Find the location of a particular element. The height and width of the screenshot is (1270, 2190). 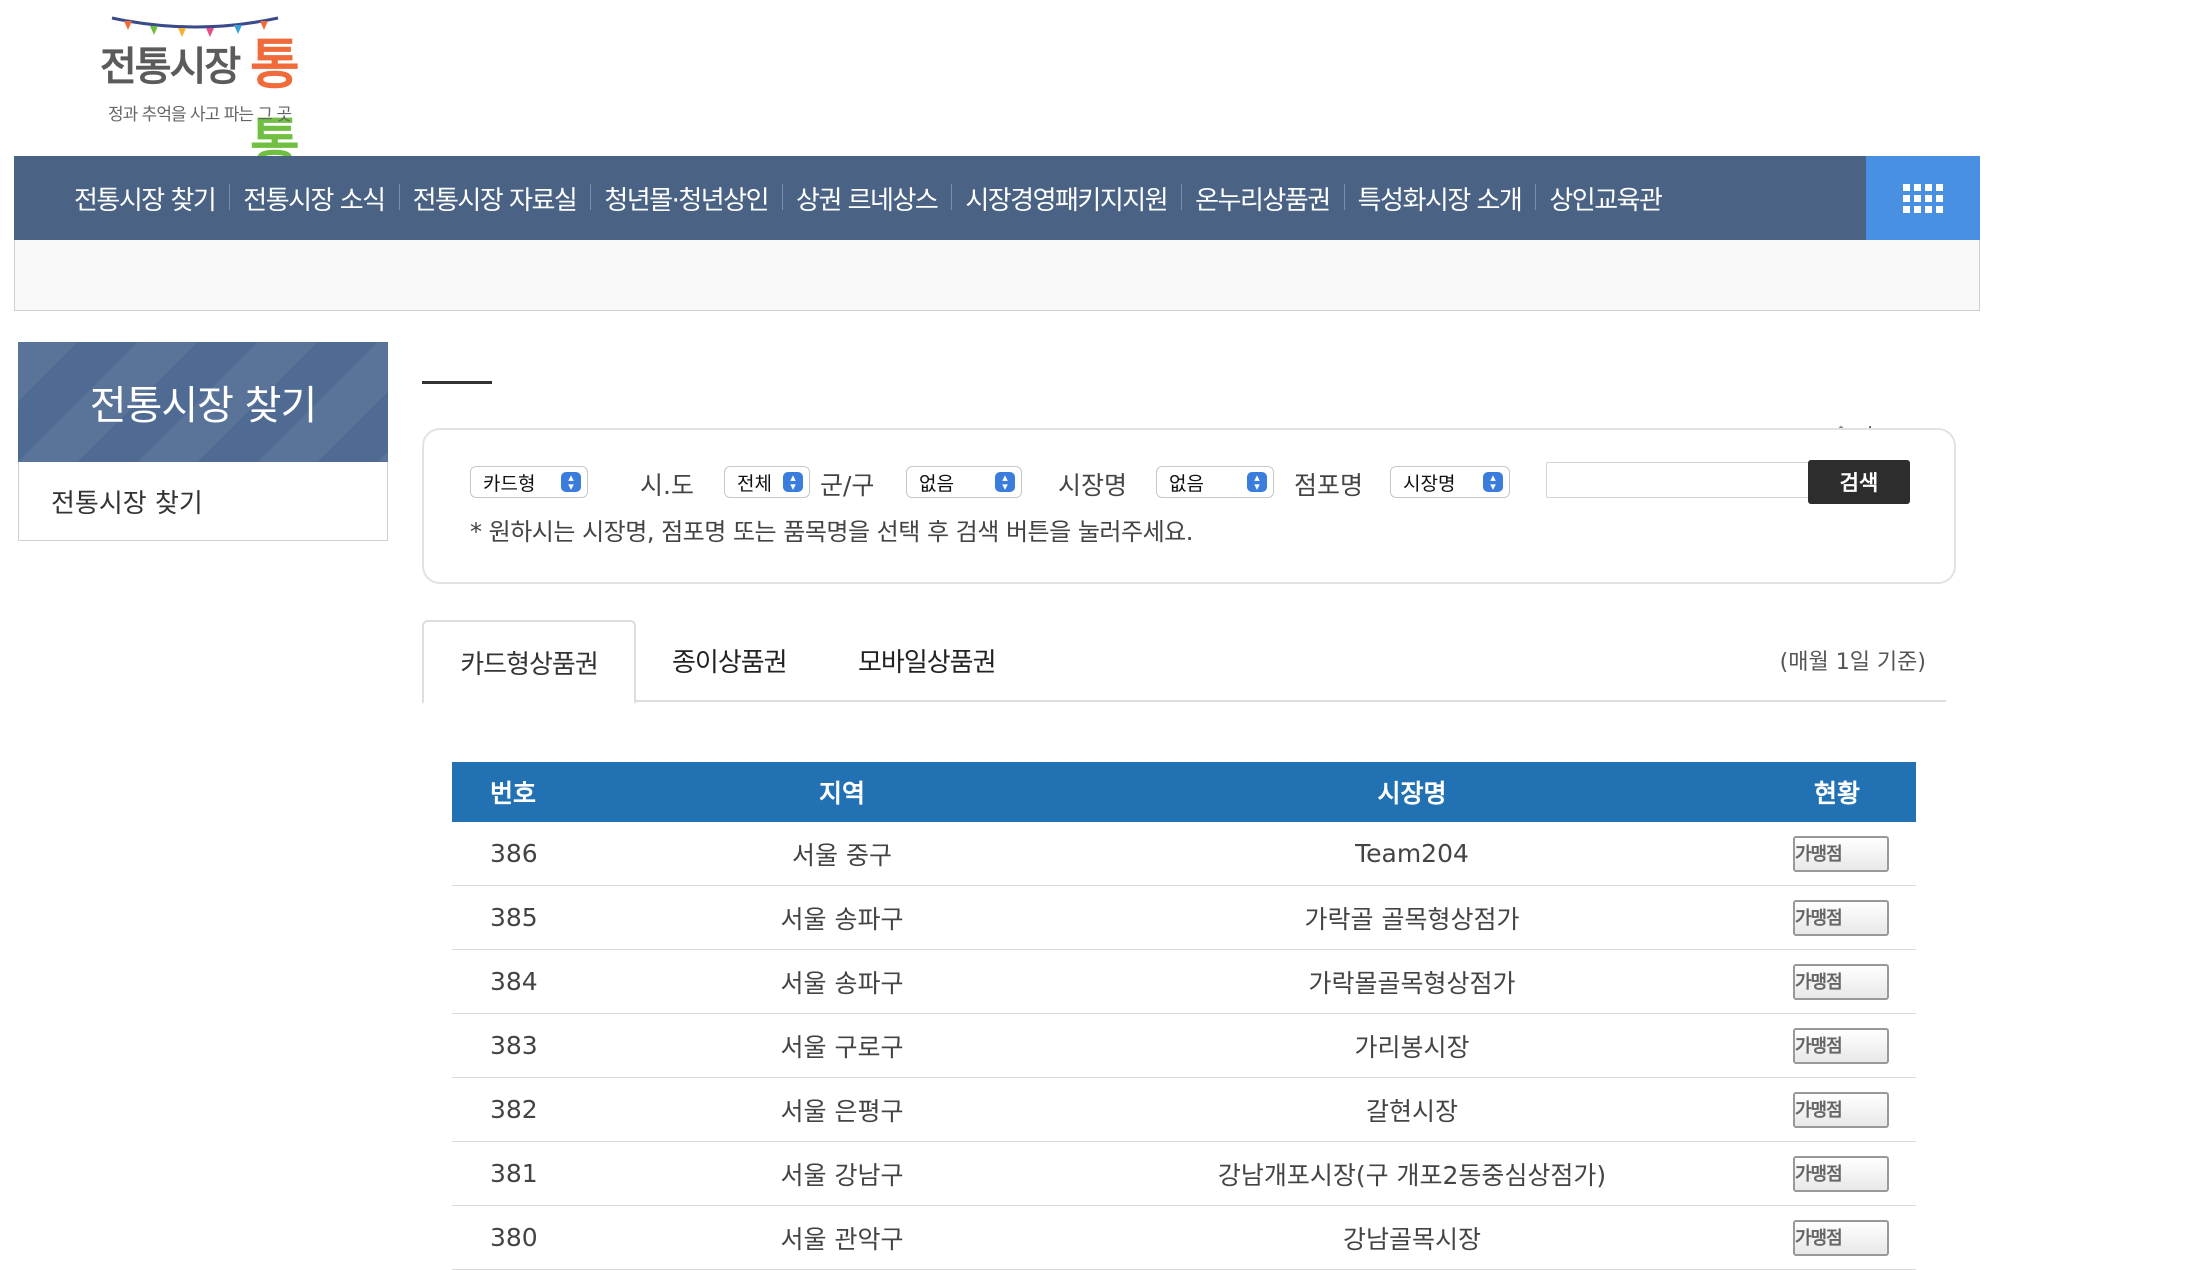

table-row: 385 서울 송파구 가락골 골목형상점가 가맹점 is located at coordinates (1184, 917).